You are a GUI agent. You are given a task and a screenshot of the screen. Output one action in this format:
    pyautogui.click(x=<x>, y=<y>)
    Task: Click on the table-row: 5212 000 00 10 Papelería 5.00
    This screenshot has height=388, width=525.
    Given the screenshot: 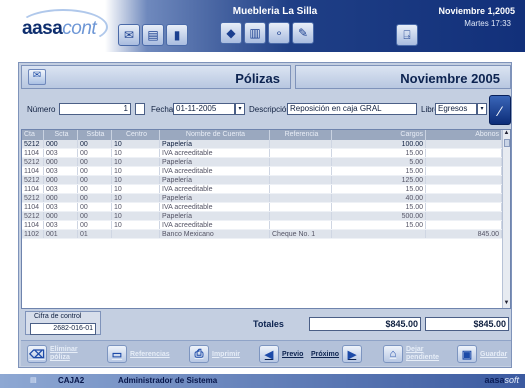 What is the action you would take?
    pyautogui.click(x=266, y=162)
    